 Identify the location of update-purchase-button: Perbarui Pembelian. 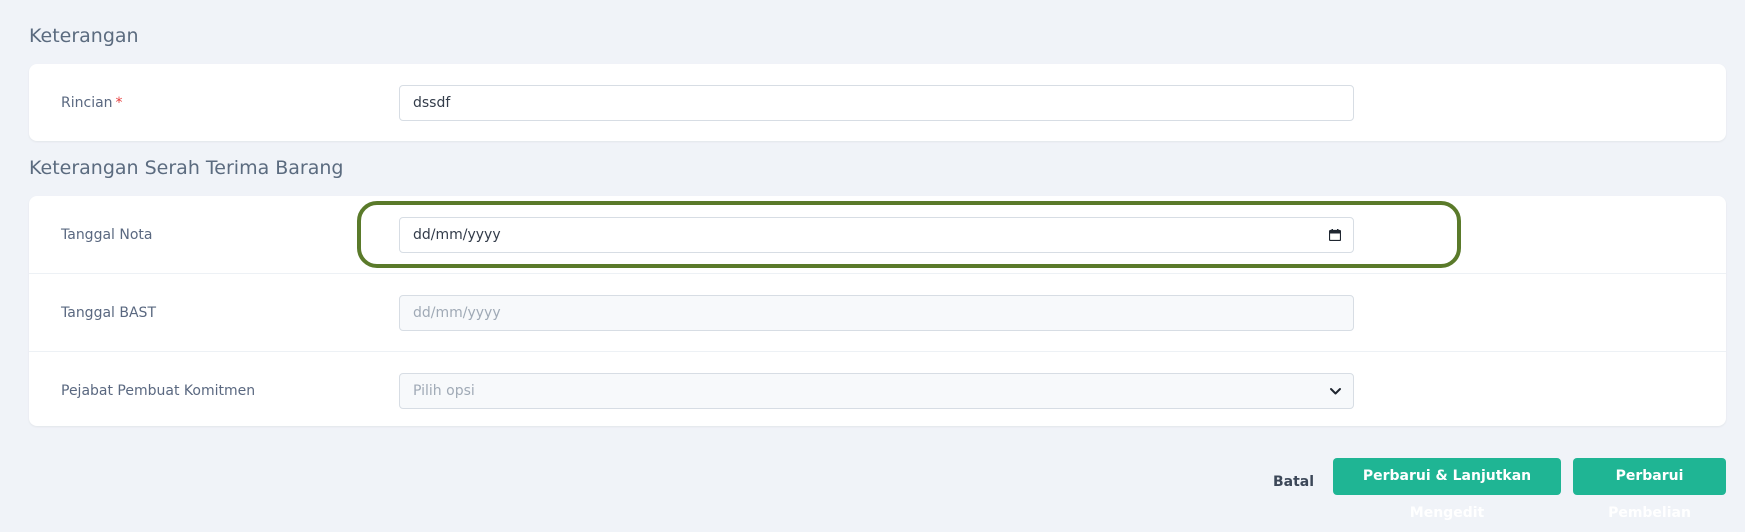
(1649, 489).